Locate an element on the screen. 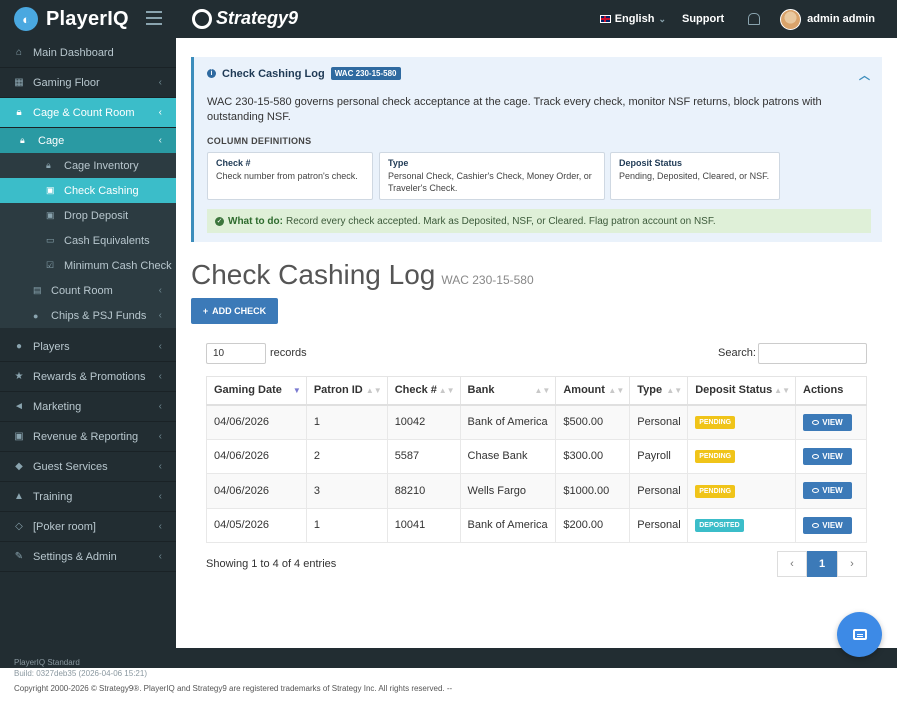 Image resolution: width=897 pixels, height=702 pixels. sidebar-item-main-dashboard: ⌂ Main Dashboard is located at coordinates (88, 53).